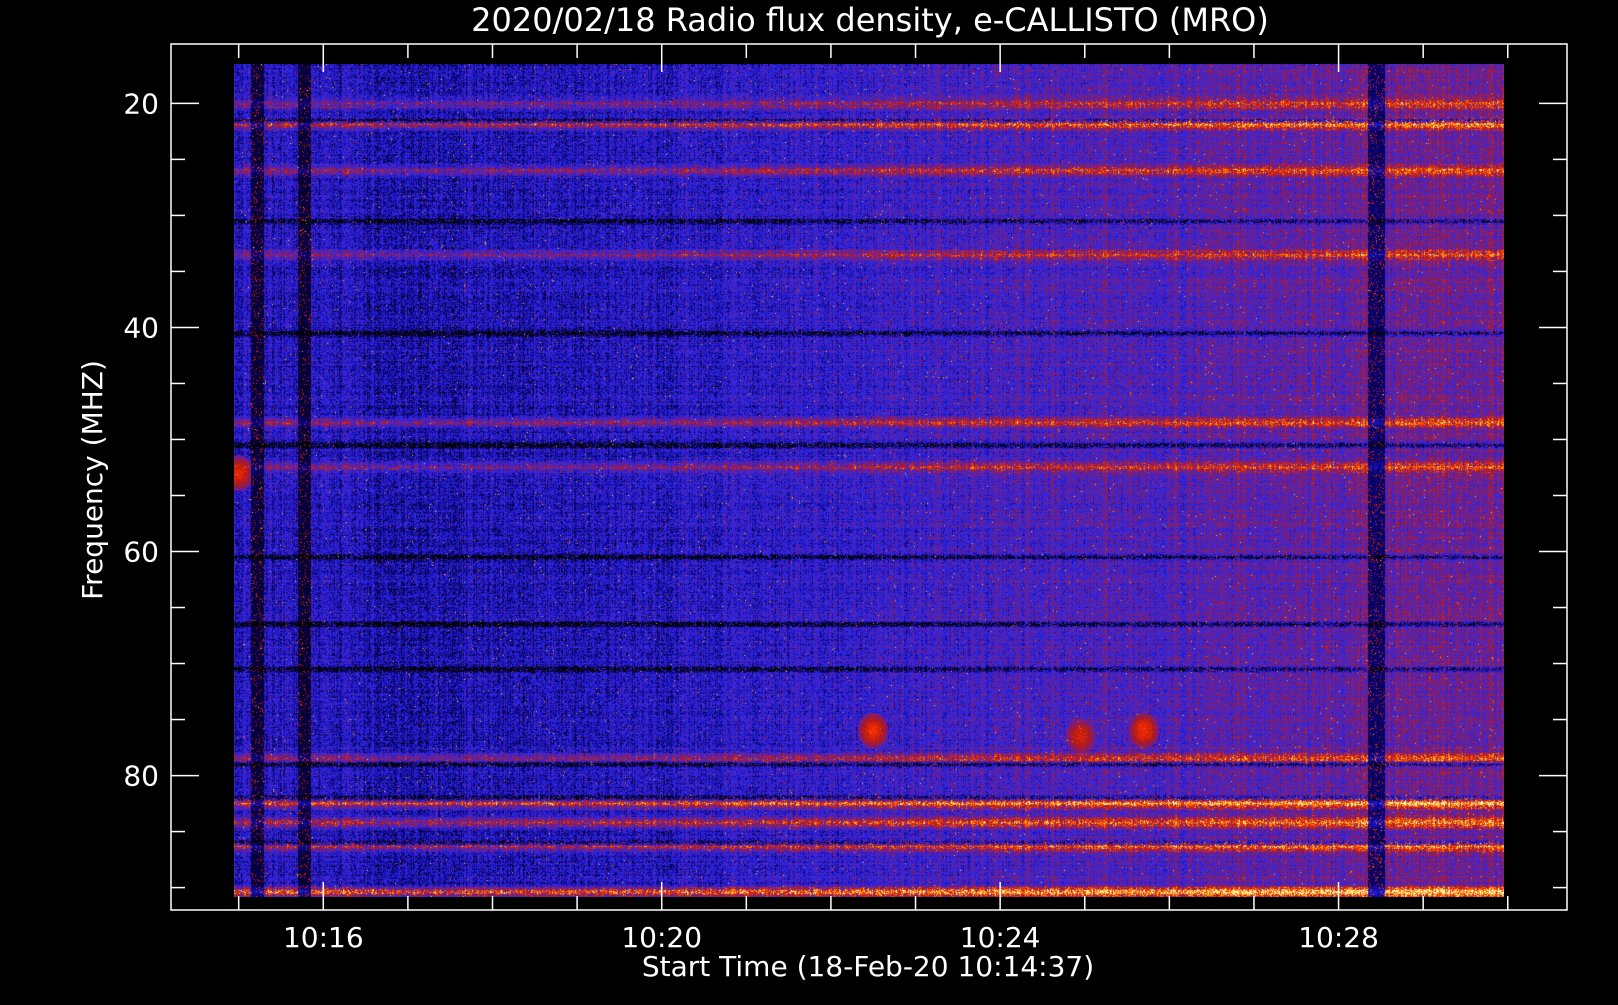 This screenshot has height=1005, width=1618. I want to click on x-axis-label: Start Time (18-Feb-20 10:14:37), so click(868, 966).